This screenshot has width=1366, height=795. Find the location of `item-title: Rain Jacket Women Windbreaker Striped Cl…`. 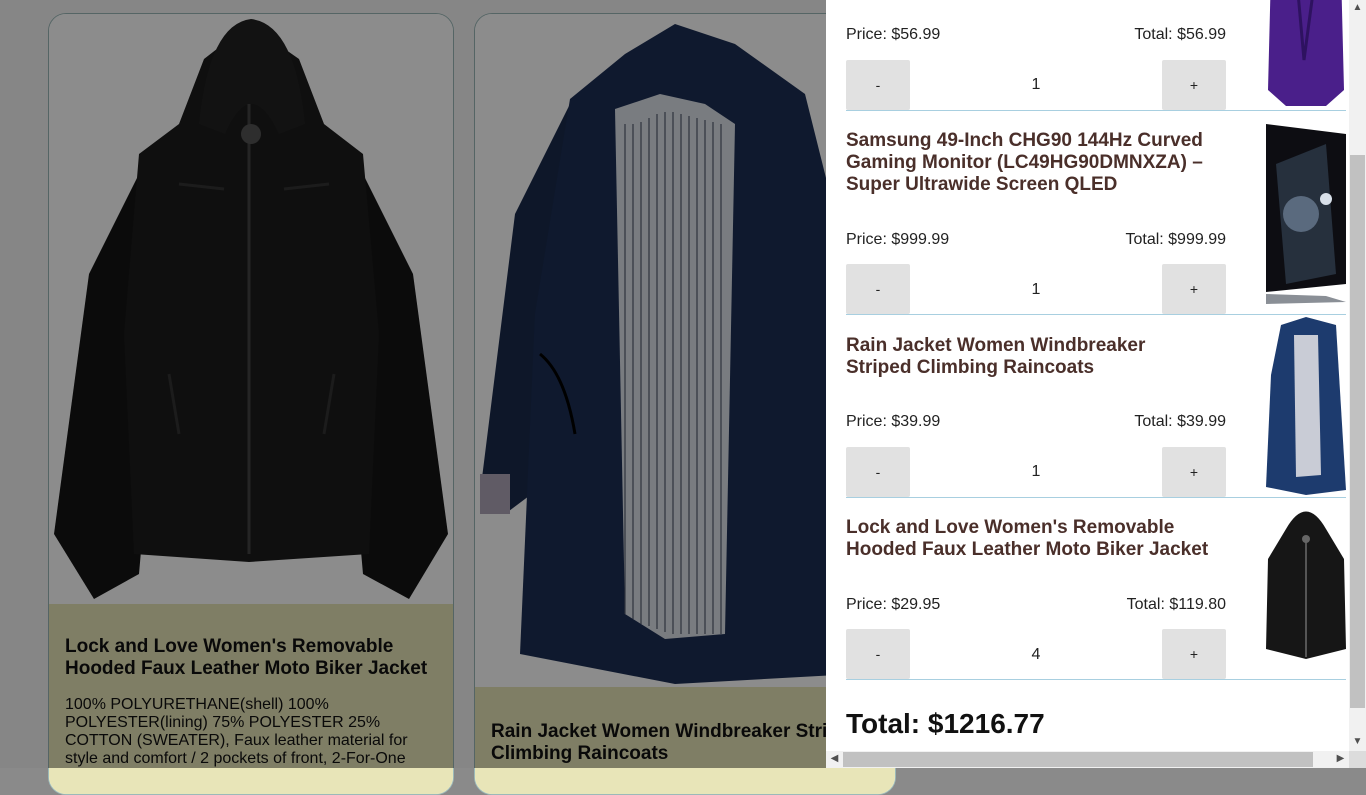

item-title: Rain Jacket Women Windbreaker Striped Cl… is located at coordinates (996, 356).